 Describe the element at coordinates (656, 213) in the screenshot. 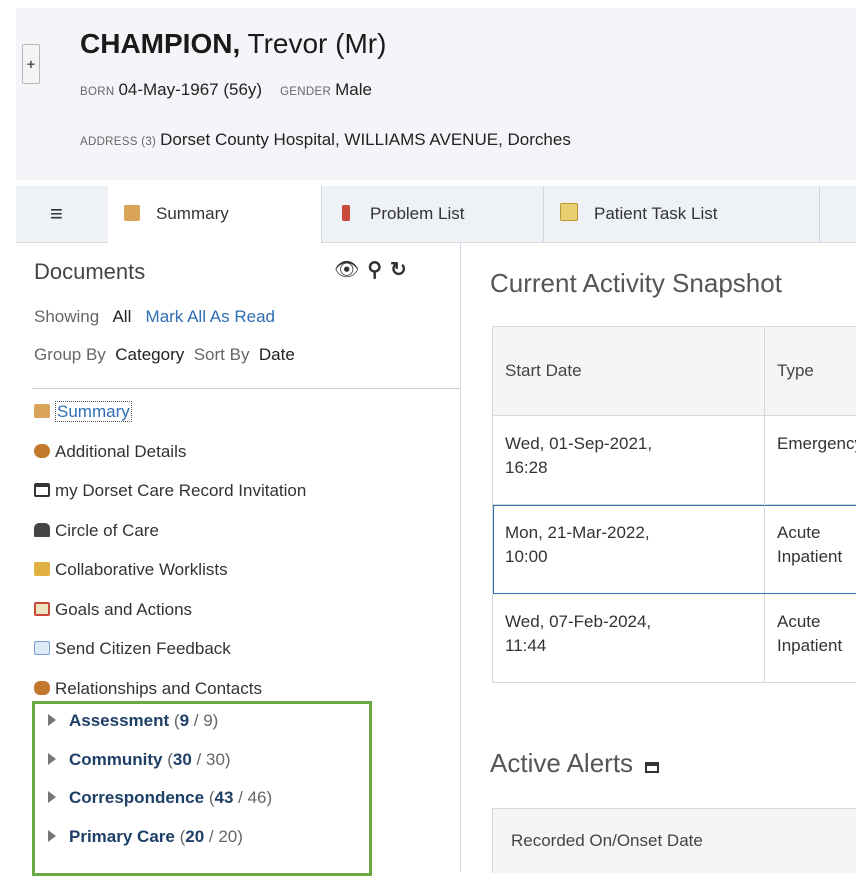

I see `tab-patient-task-list-label: Patient Task List` at that location.